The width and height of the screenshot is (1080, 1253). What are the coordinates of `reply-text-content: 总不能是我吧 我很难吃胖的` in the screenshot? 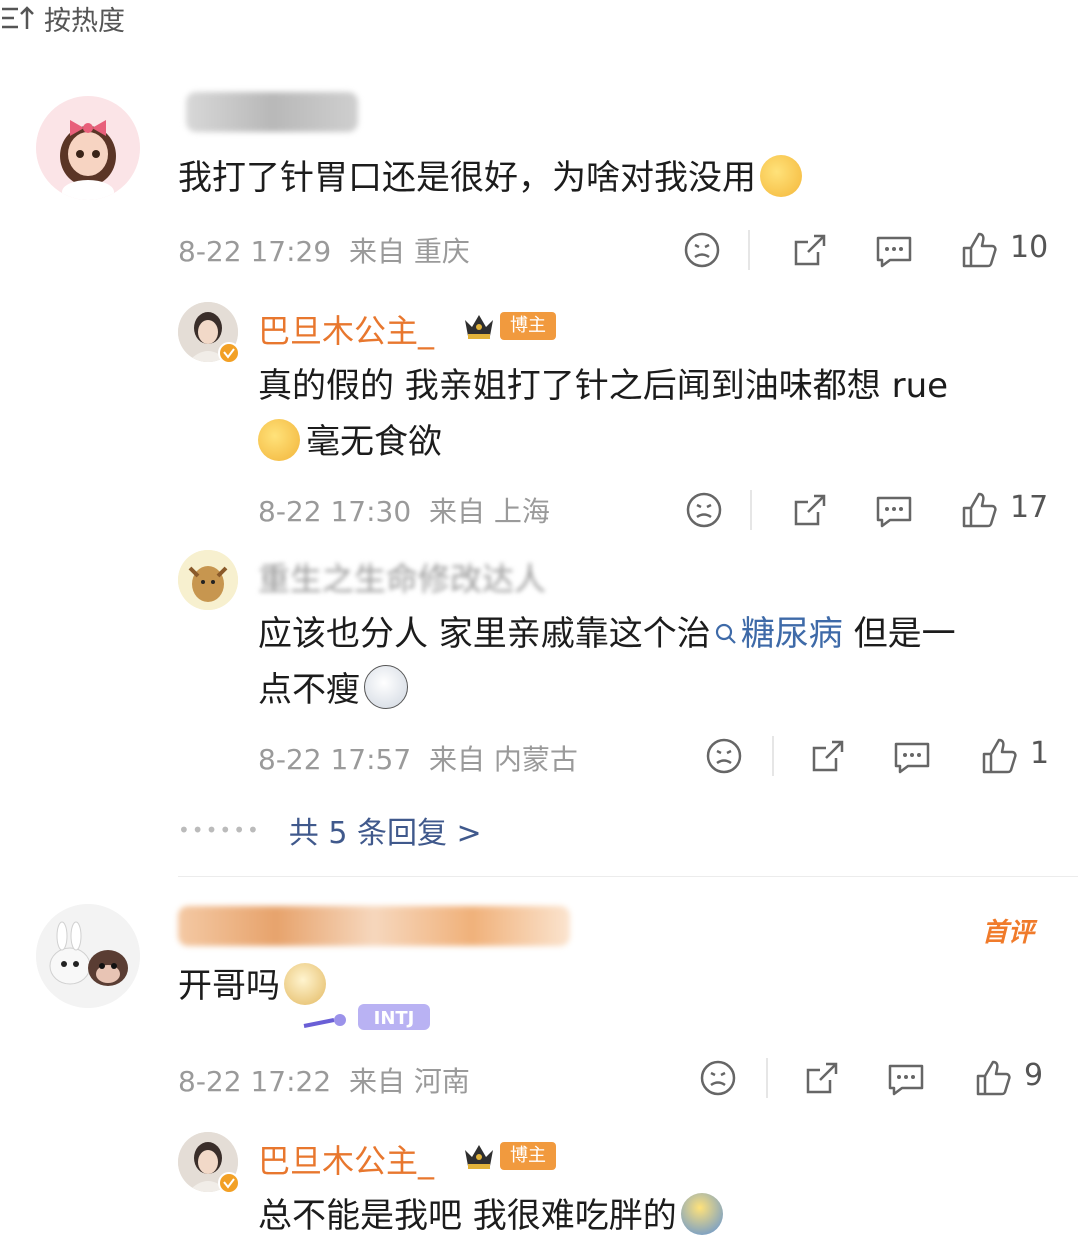 It's located at (467, 1216).